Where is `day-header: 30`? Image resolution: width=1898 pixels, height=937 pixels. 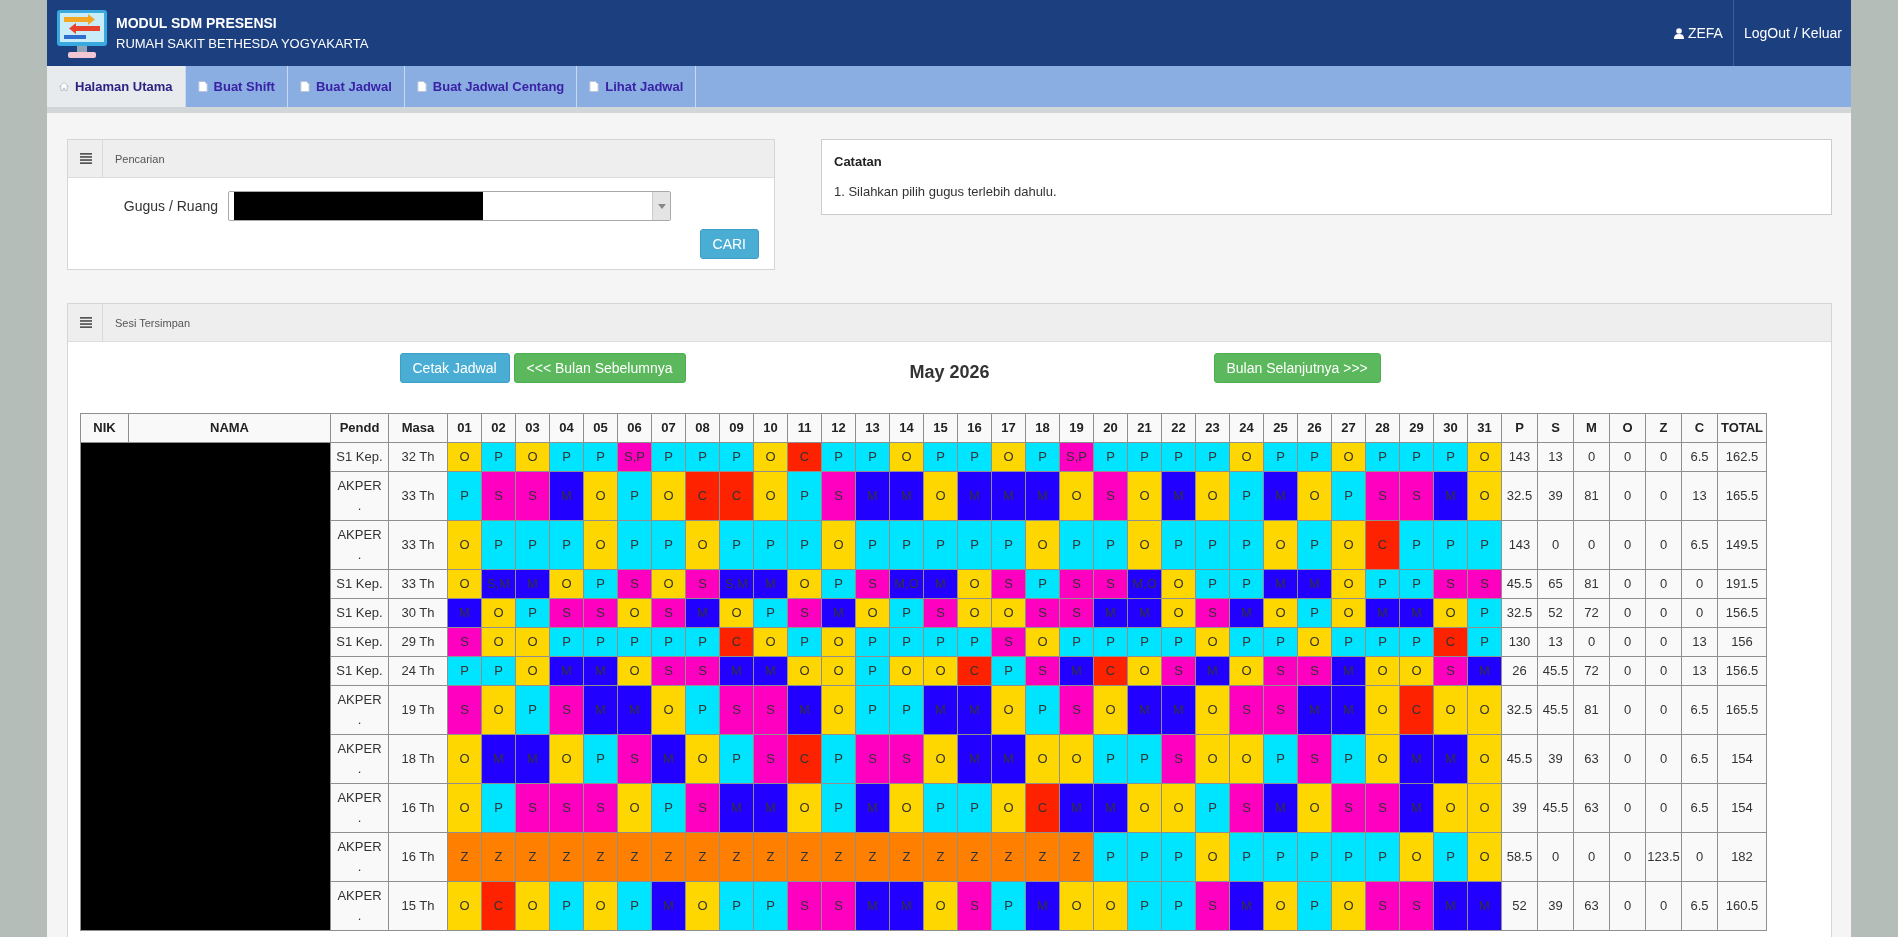
day-header: 30 is located at coordinates (1450, 428).